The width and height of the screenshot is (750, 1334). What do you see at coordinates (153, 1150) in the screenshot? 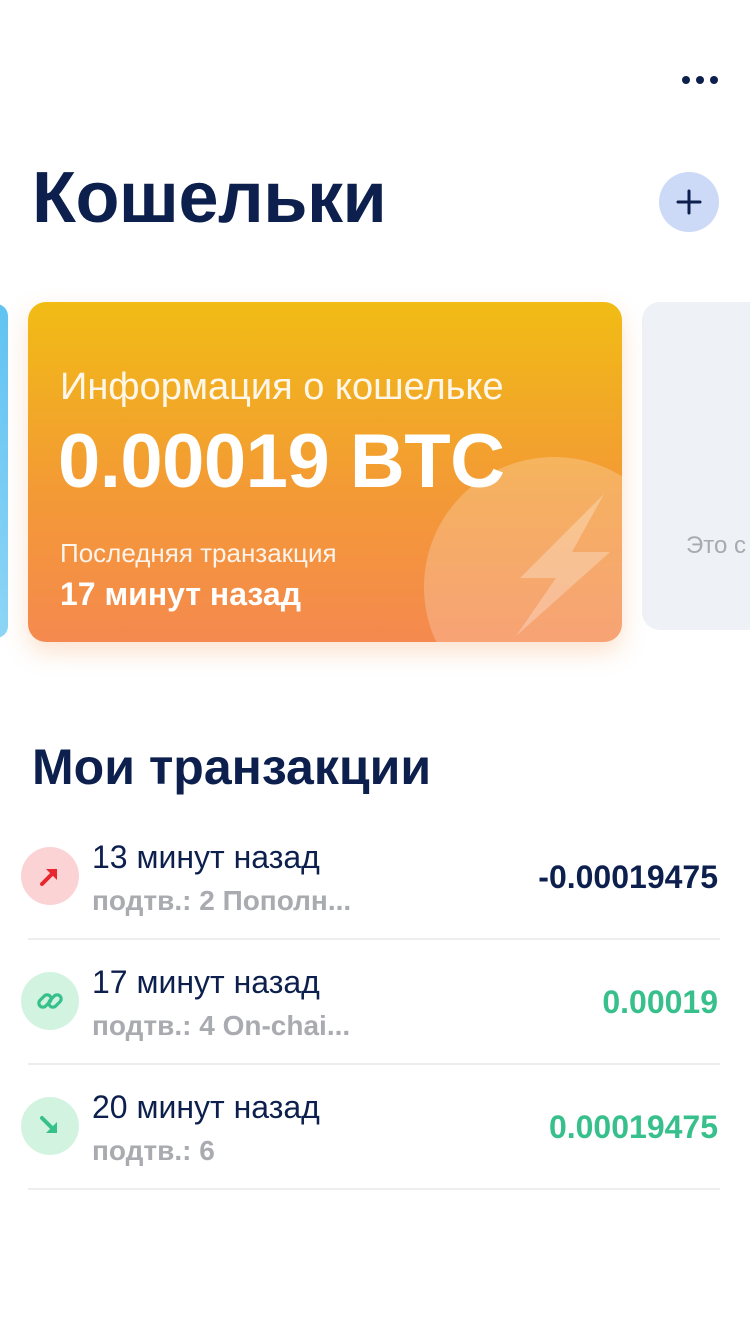
I see `transaction-memo: подтв.: 6` at bounding box center [153, 1150].